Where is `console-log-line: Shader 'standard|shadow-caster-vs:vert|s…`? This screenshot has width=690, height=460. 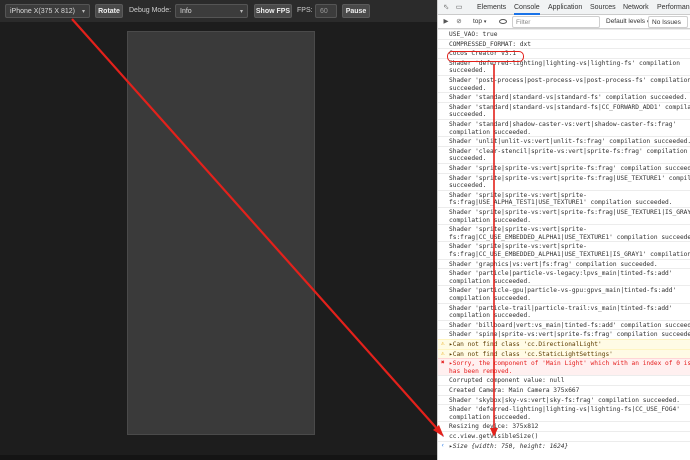 console-log-line: Shader 'standard|shadow-caster-vs:vert|s… is located at coordinates (564, 127).